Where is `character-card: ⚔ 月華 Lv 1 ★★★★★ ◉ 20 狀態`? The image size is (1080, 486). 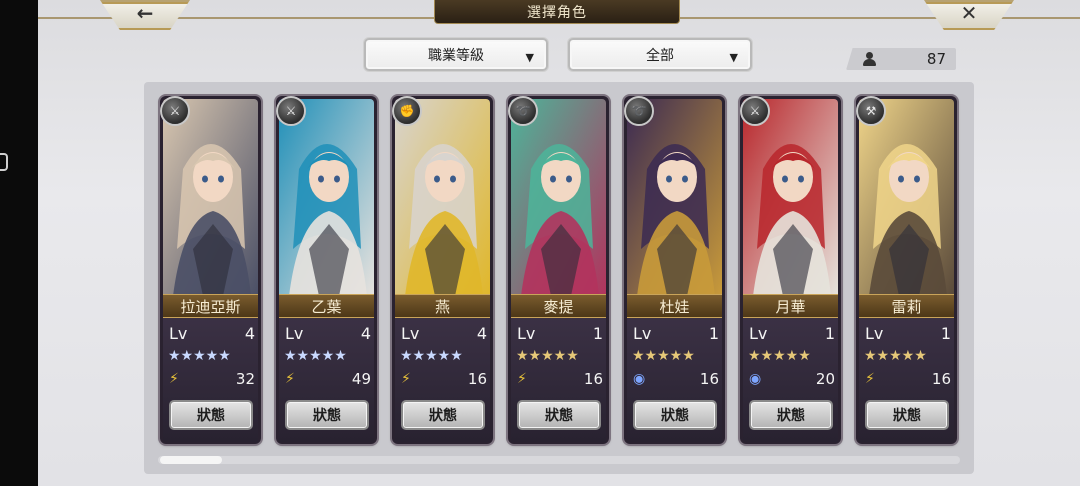
character-card: ⚔ 月華 Lv 1 ★★★★★ ◉ 20 狀態 is located at coordinates (790, 270).